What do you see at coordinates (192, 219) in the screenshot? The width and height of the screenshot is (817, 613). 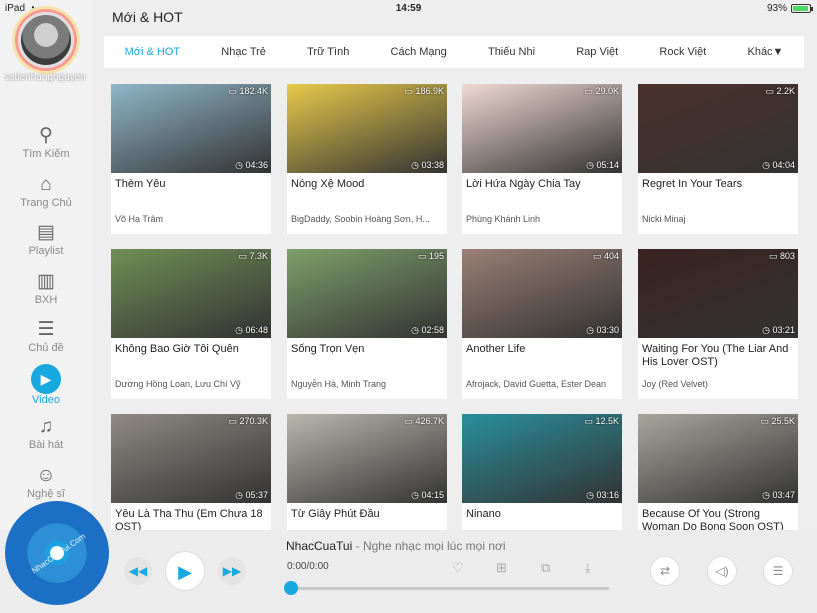 I see `video-artist: Võ Hạ Trâm` at bounding box center [192, 219].